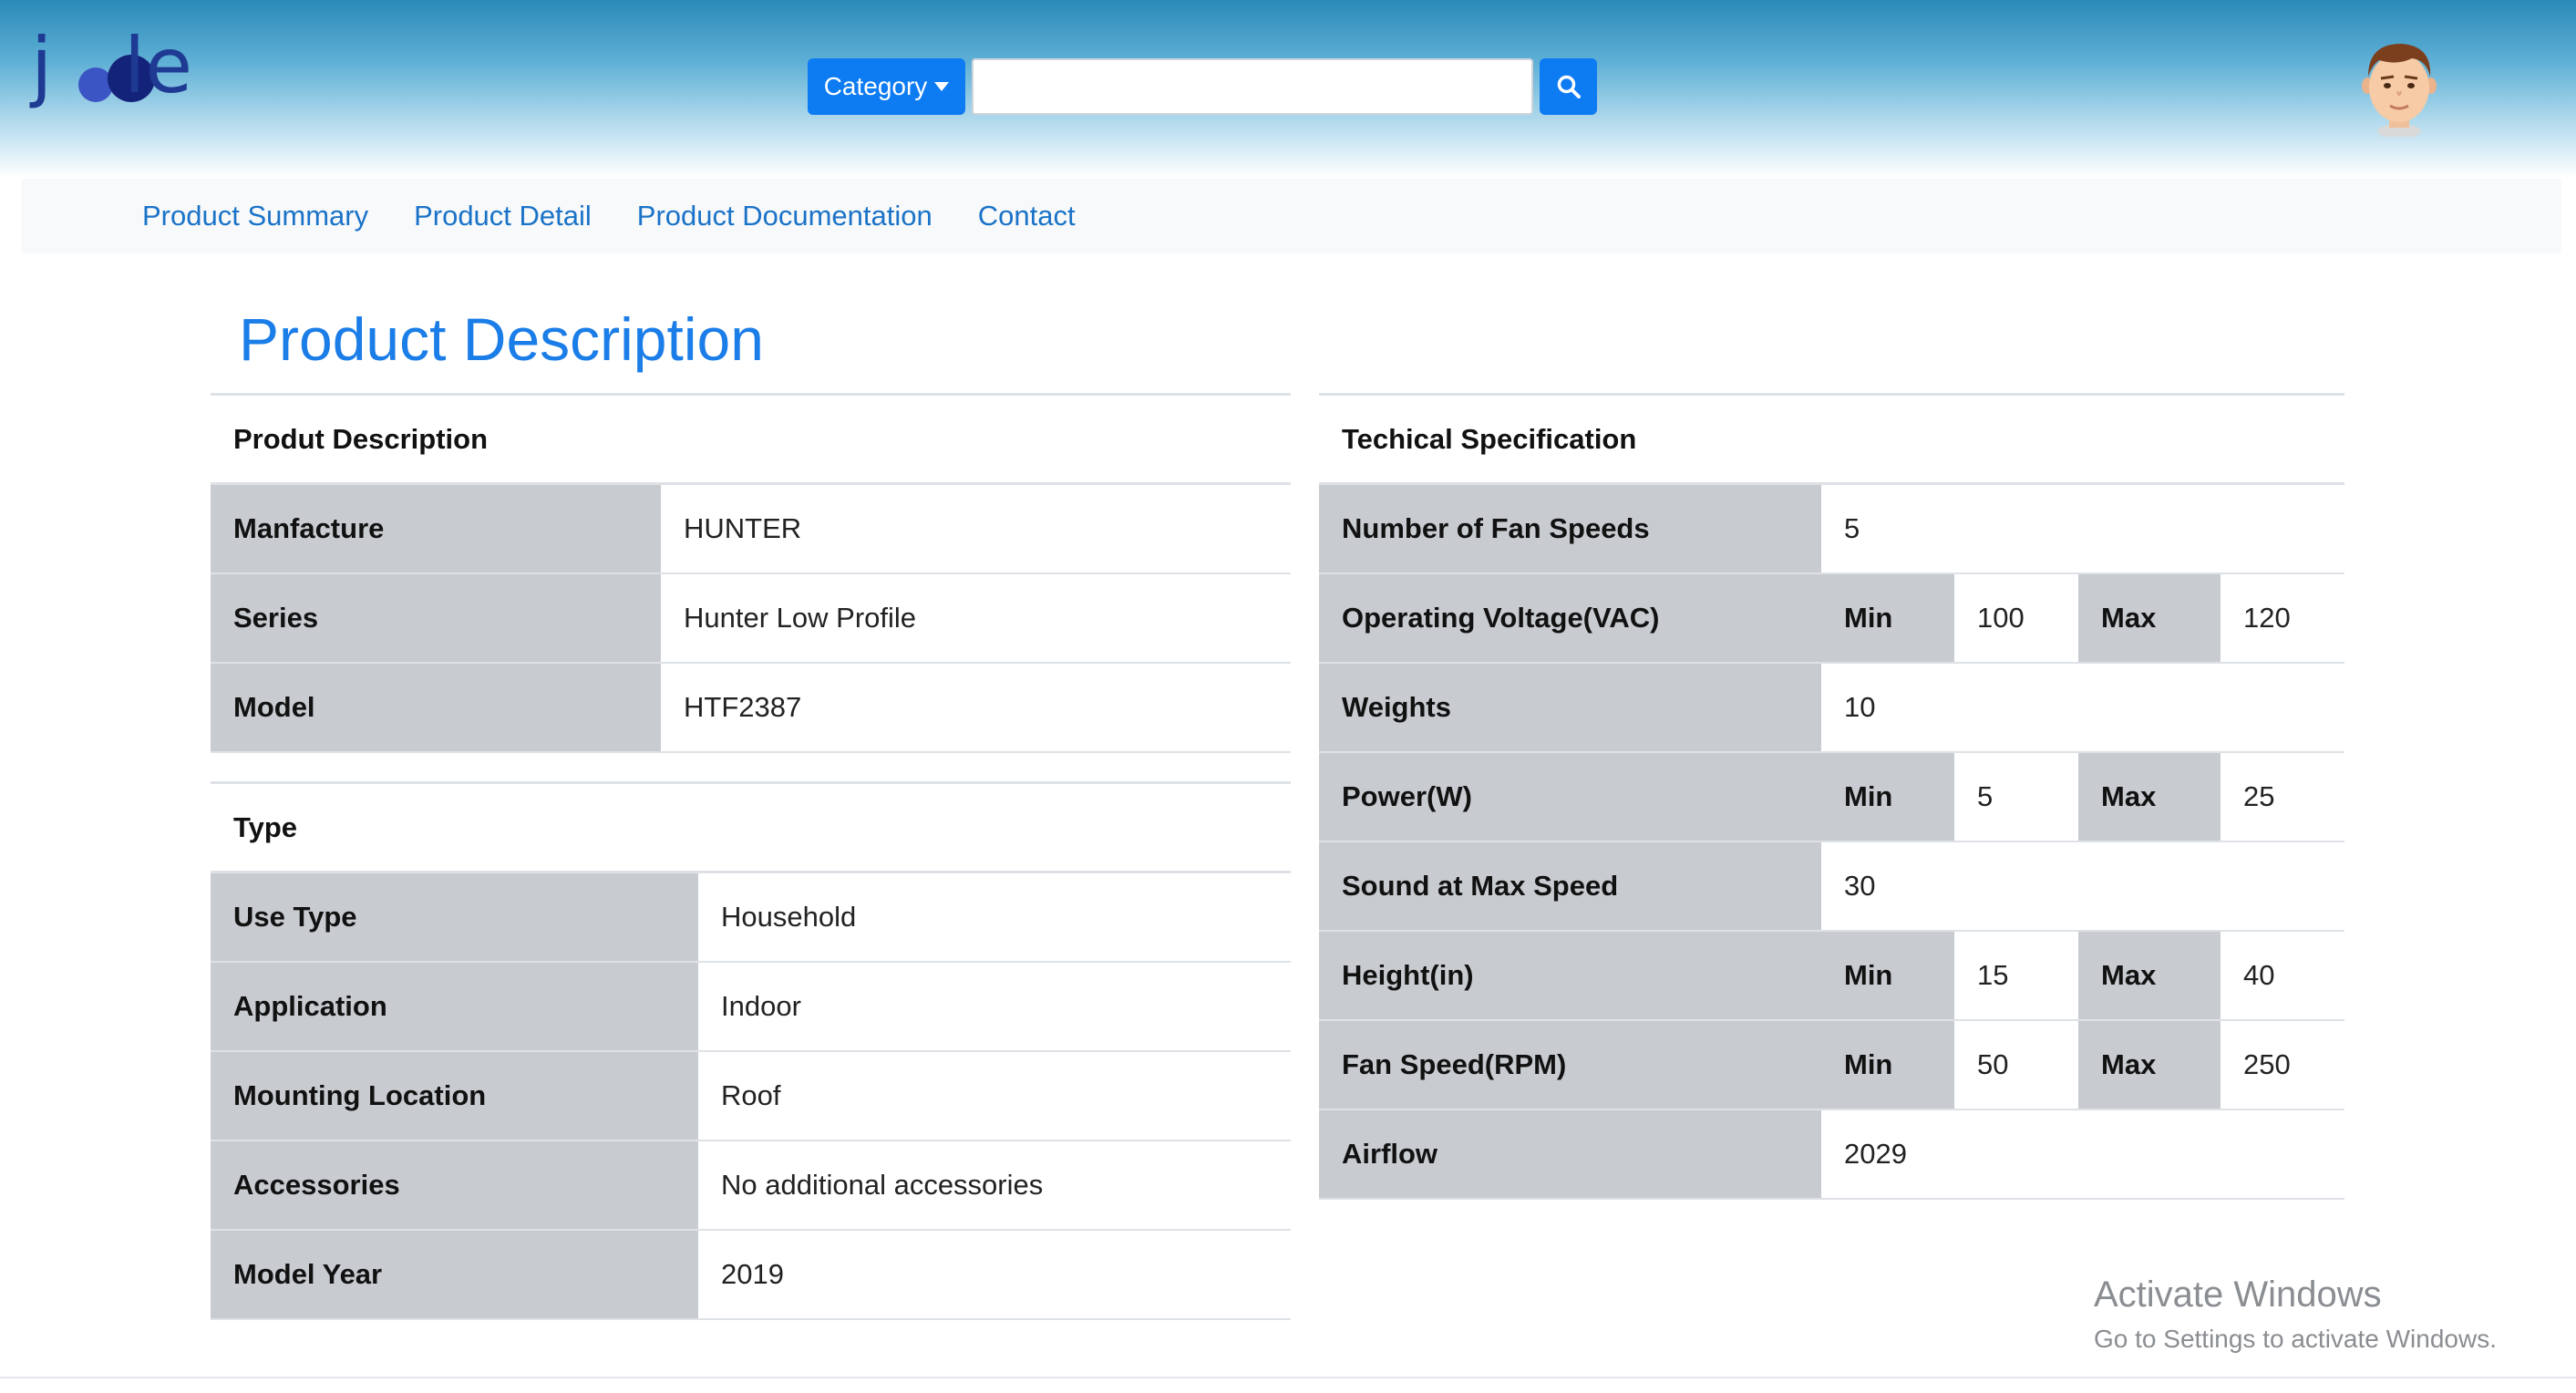  I want to click on logo-letters-le: le, so click(158, 65).